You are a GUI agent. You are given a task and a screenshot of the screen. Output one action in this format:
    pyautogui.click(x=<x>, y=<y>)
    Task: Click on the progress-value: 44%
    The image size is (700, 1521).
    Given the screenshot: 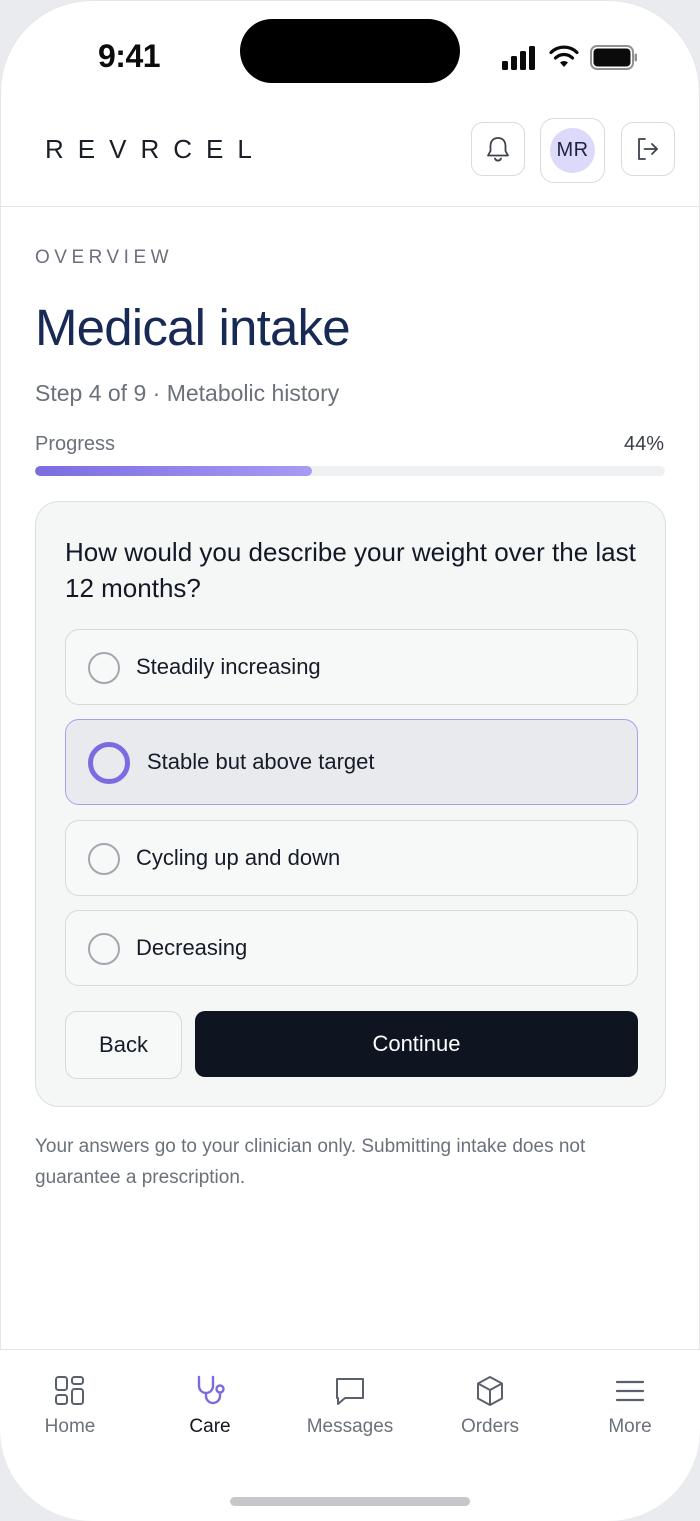 What is the action you would take?
    pyautogui.click(x=643, y=444)
    